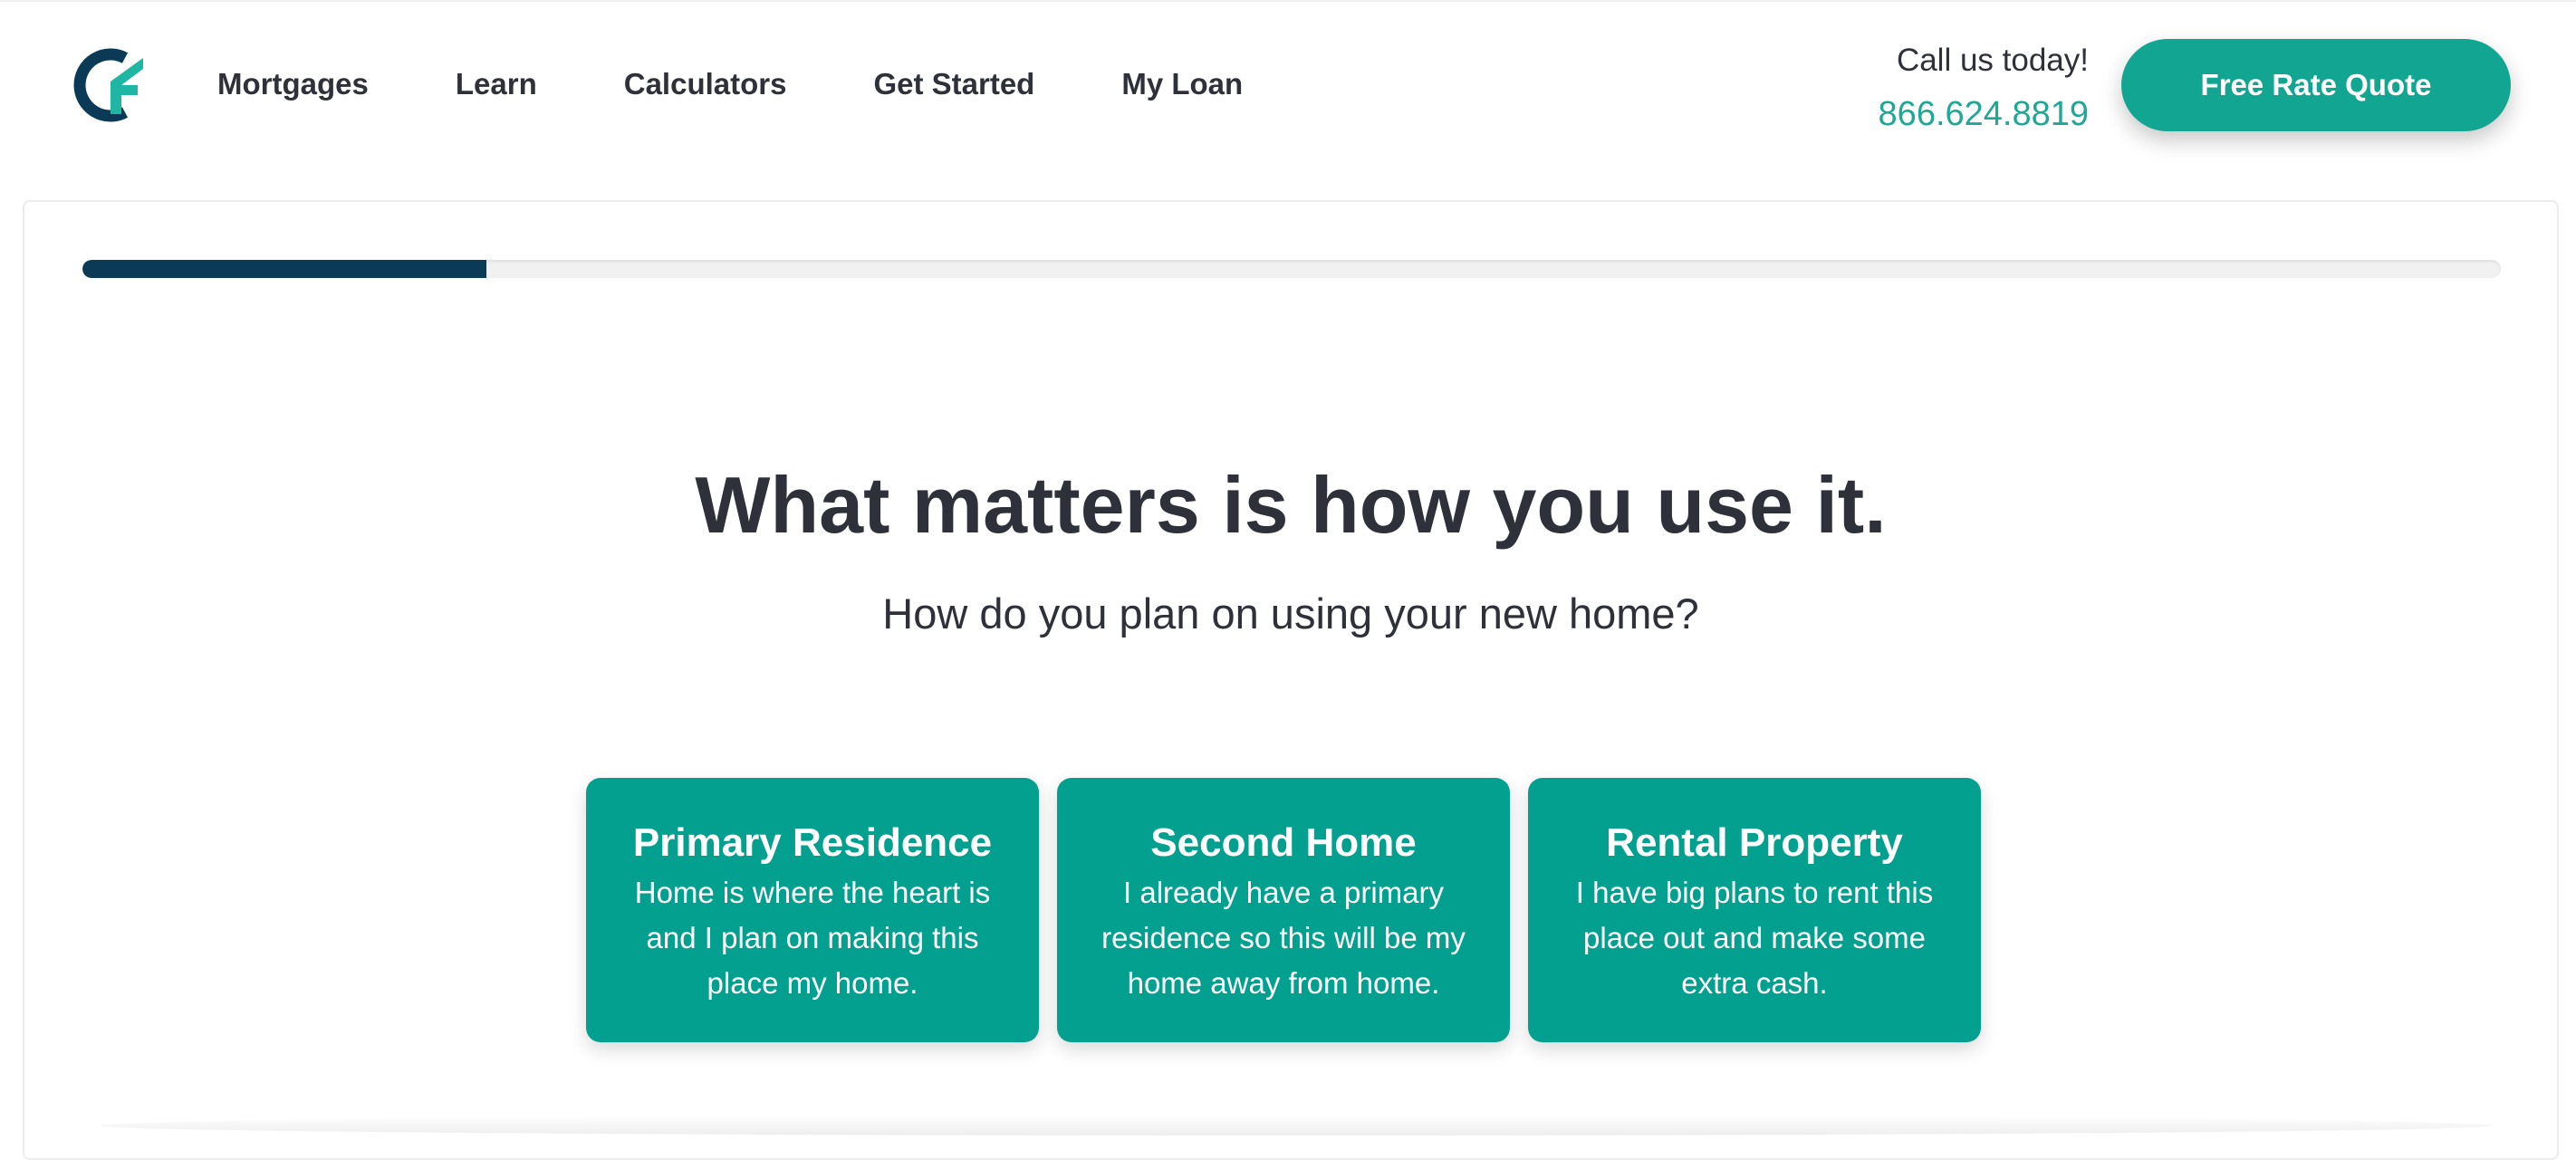  I want to click on option-title: Rental Property, so click(1754, 842).